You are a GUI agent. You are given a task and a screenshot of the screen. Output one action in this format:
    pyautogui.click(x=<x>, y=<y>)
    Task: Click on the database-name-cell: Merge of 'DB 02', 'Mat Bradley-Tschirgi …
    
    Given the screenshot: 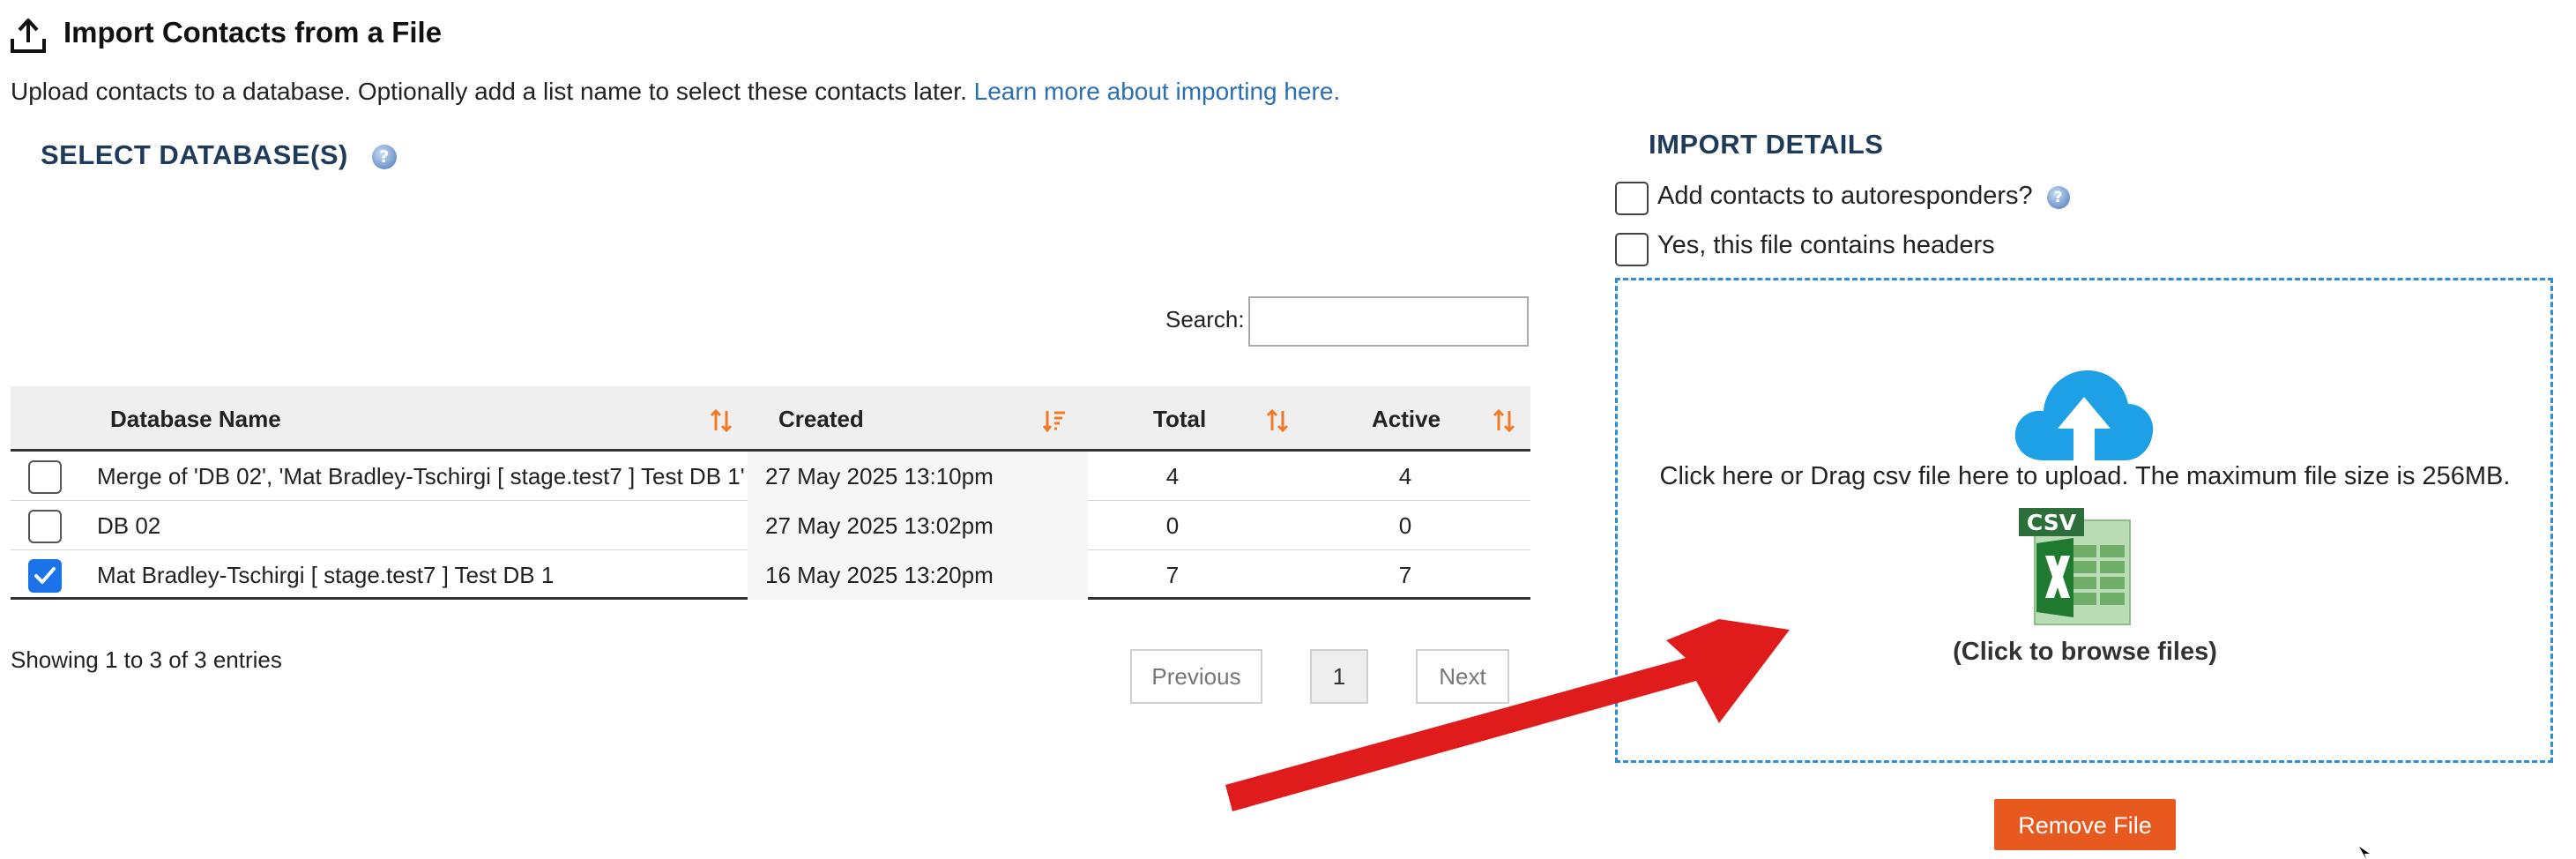 What is the action you would take?
    pyautogui.click(x=421, y=476)
    